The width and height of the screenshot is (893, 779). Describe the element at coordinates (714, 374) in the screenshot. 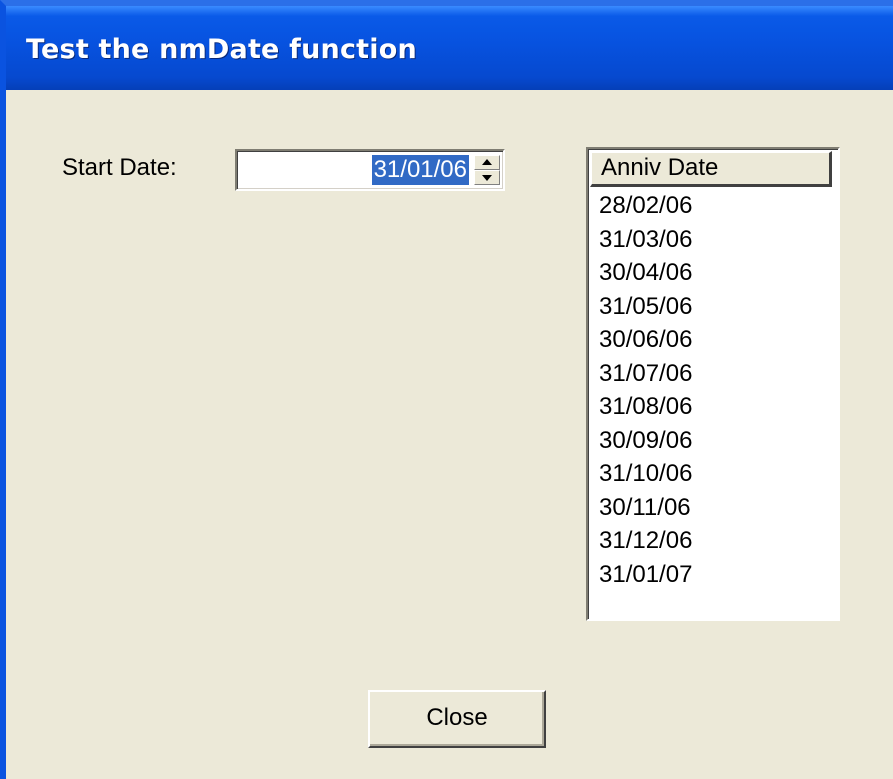

I see `list-item: 31/07/06` at that location.